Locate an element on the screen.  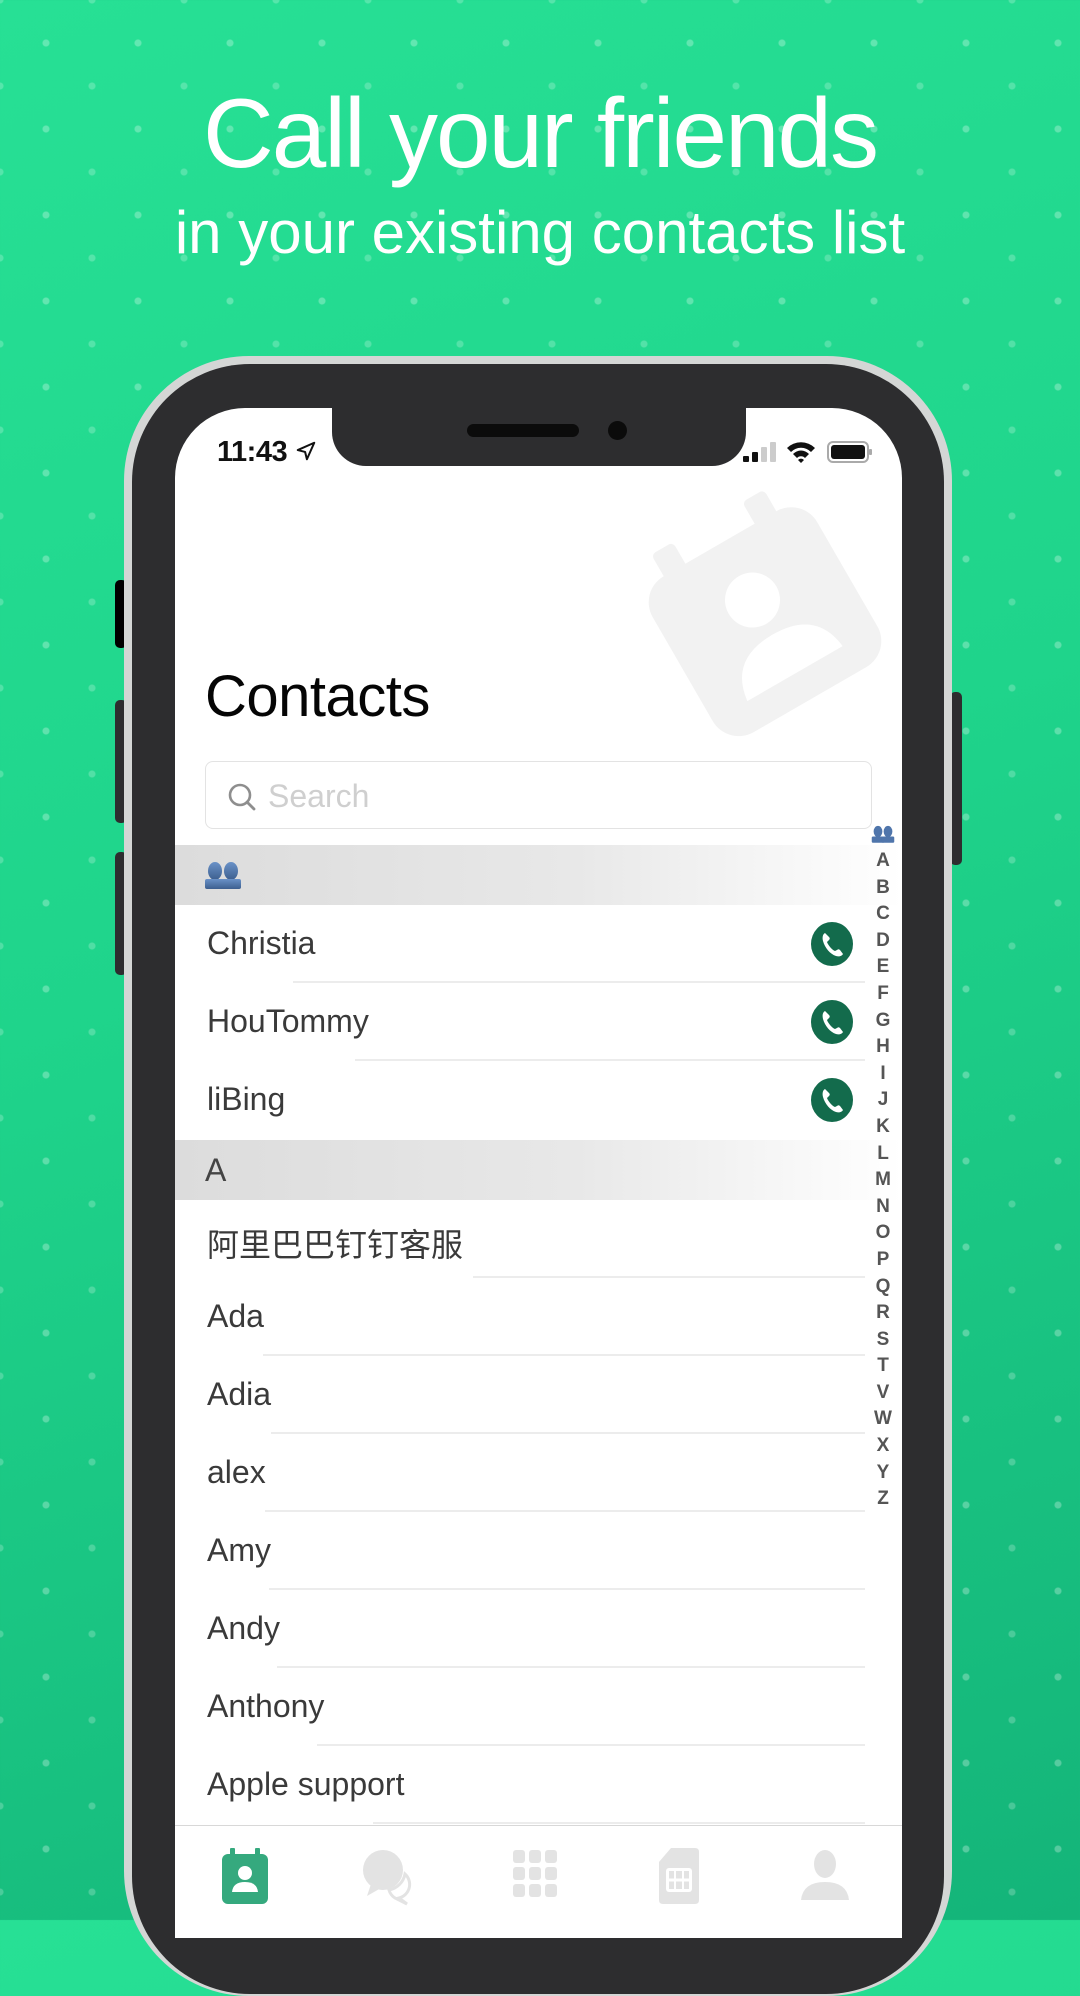
notch is located at coordinates (539, 437).